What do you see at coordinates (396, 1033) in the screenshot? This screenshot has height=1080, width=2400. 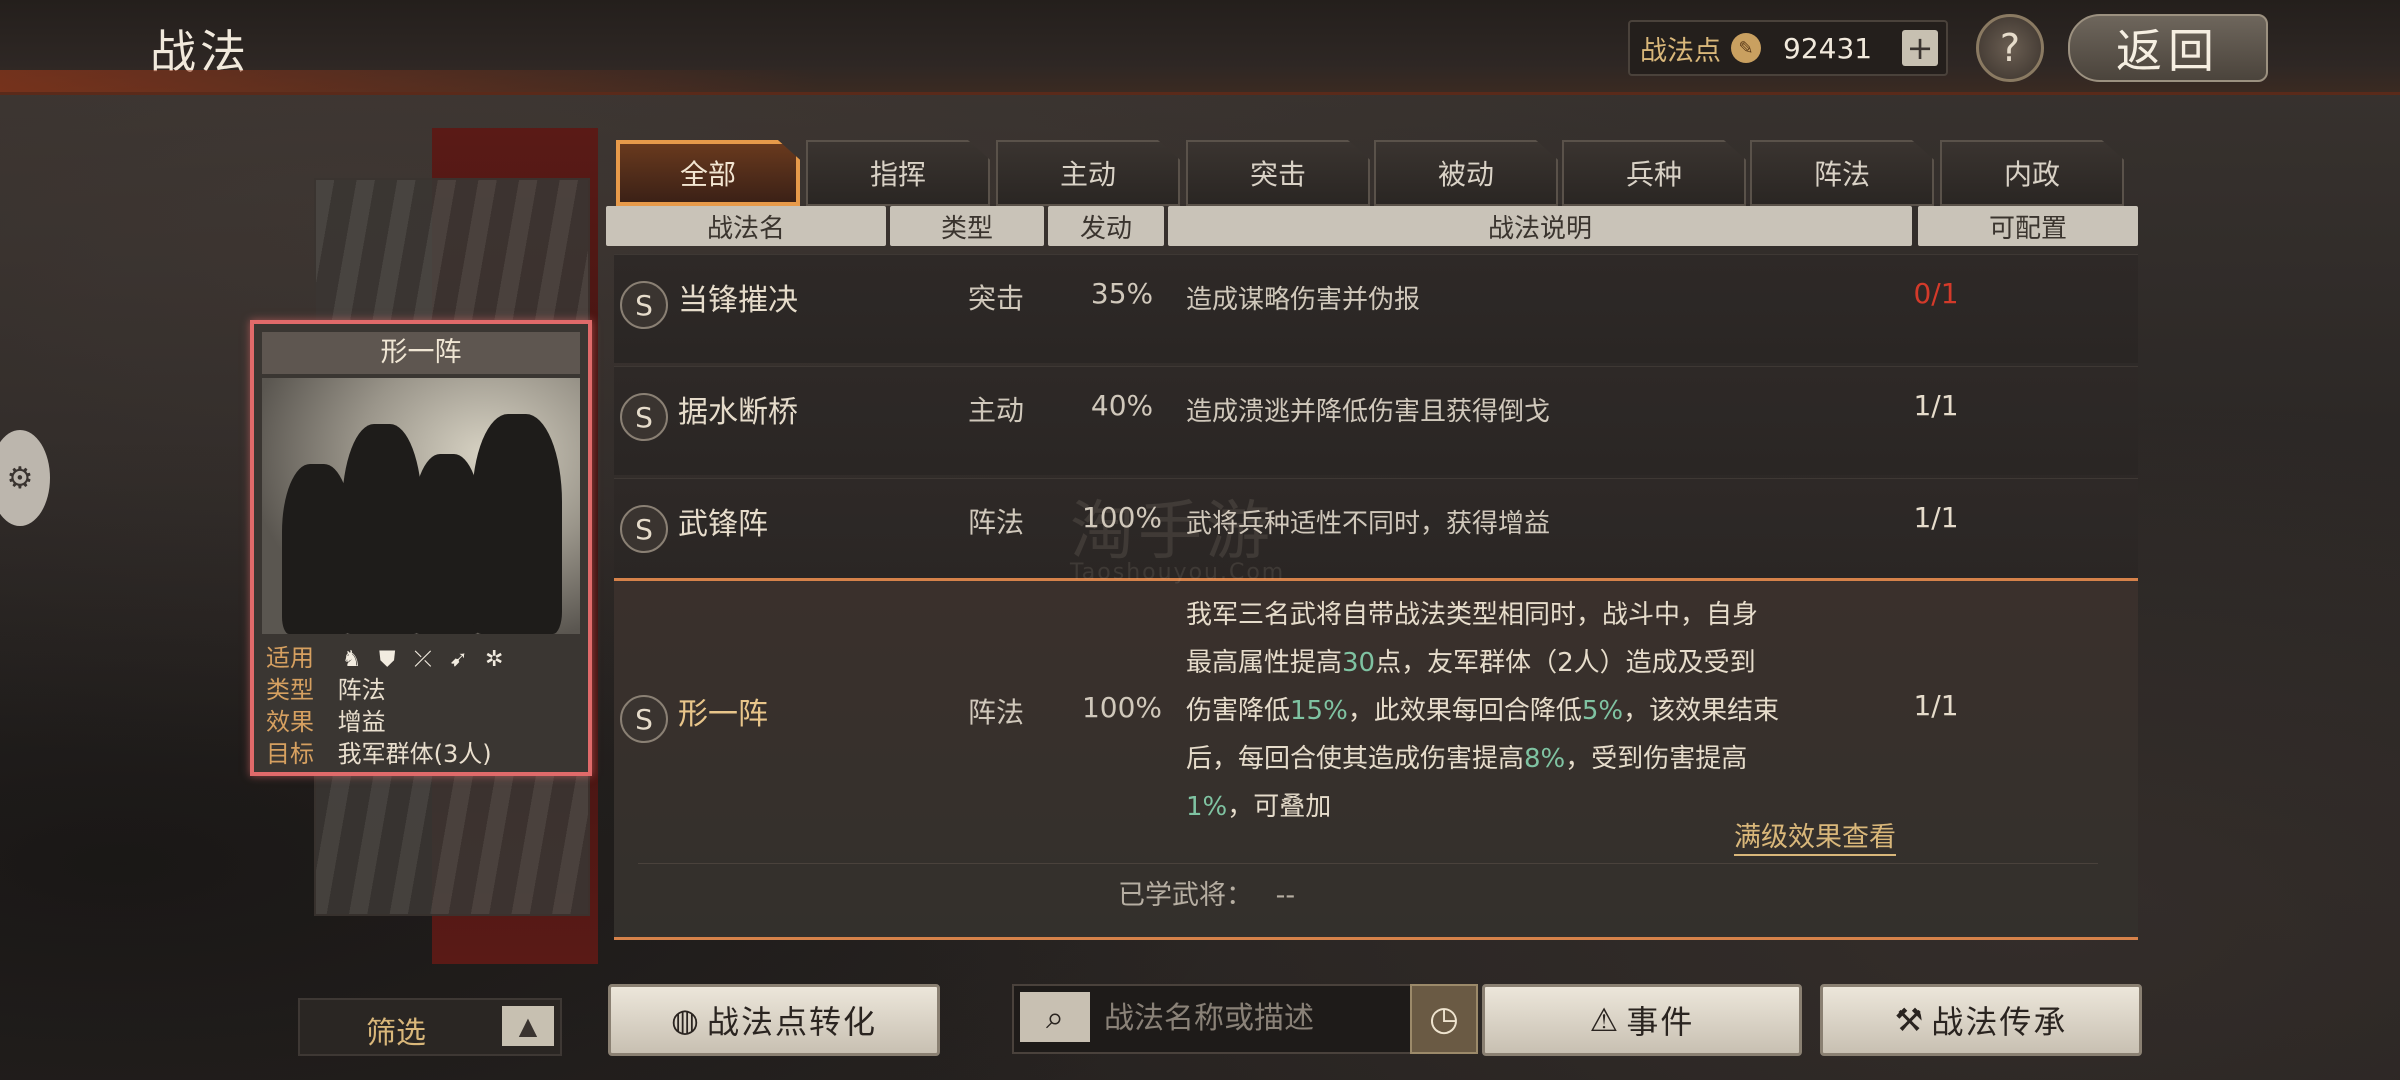 I see `filter-label: 筛选` at bounding box center [396, 1033].